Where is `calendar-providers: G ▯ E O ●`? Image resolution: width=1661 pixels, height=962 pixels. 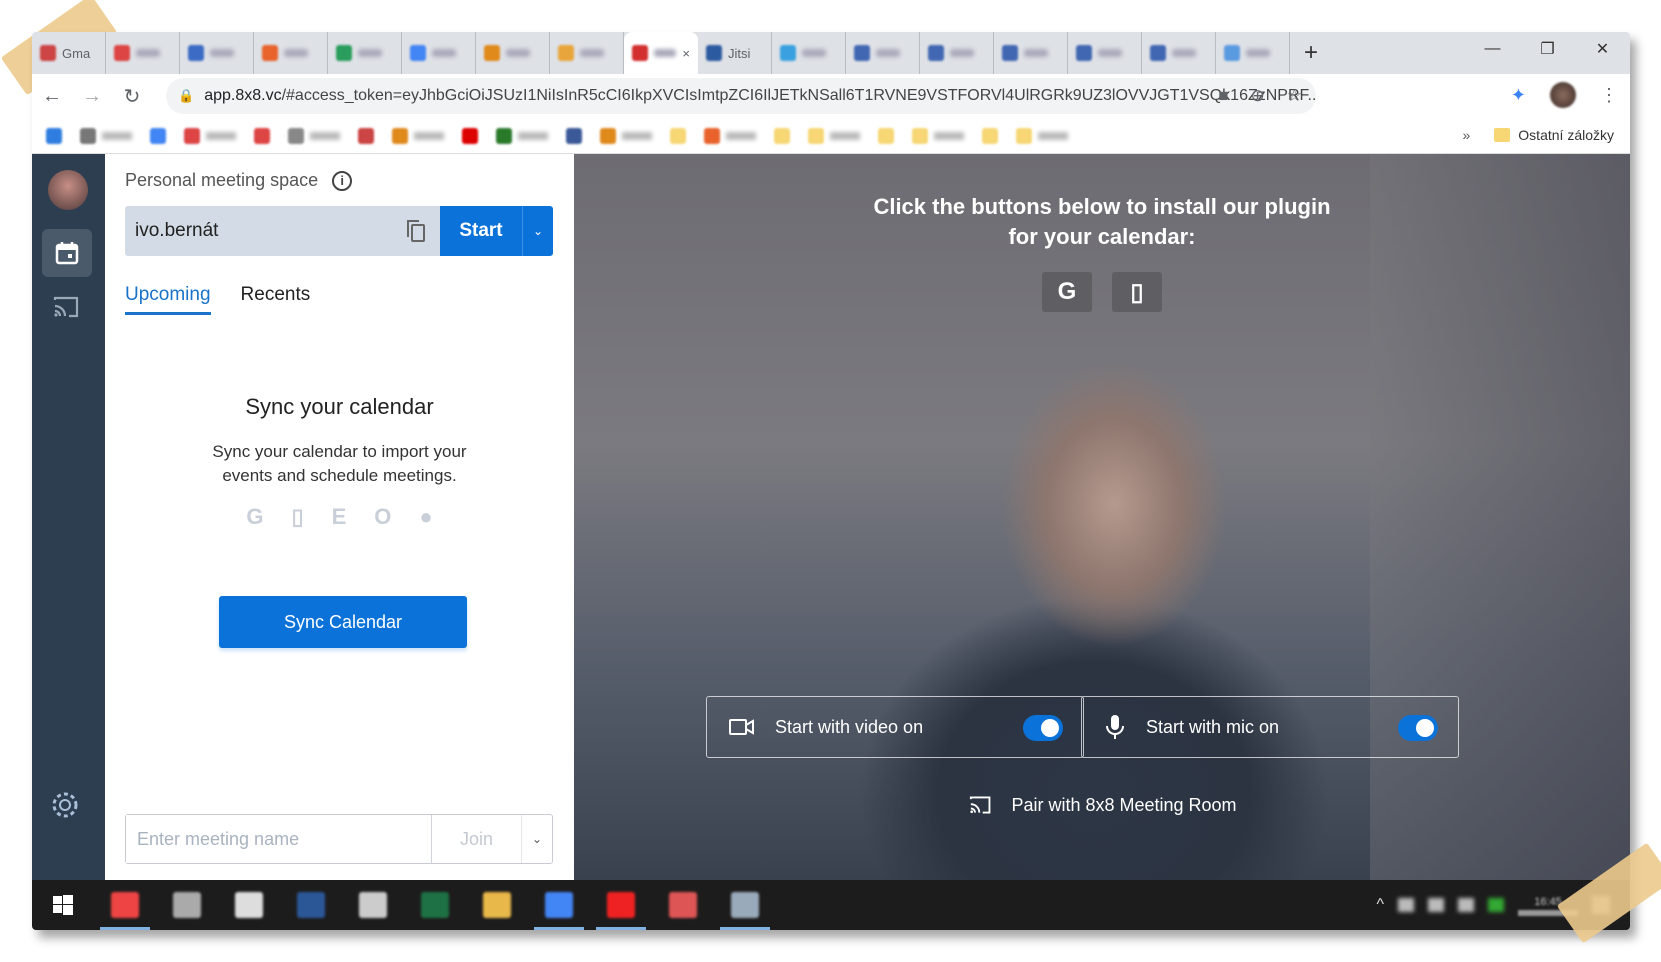 calendar-providers: G ▯ E O ● is located at coordinates (339, 517).